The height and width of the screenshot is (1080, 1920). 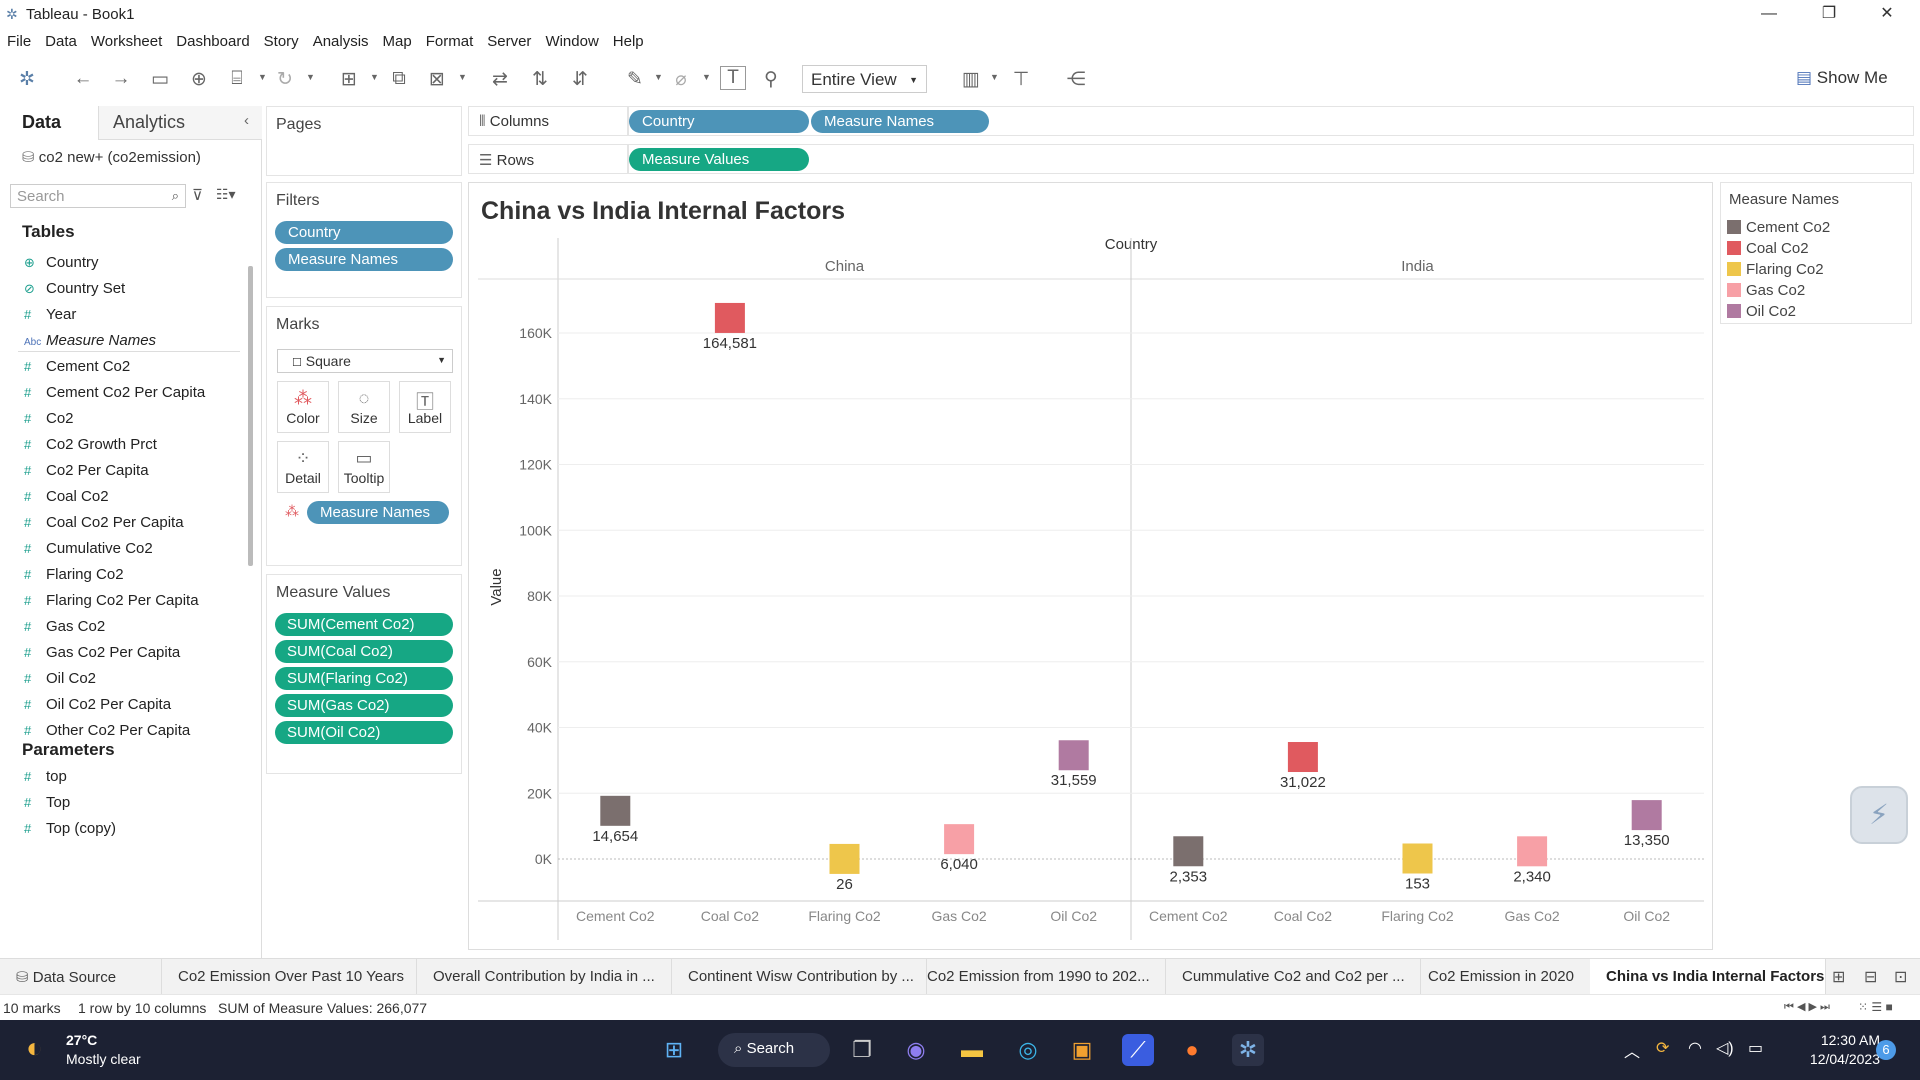 What do you see at coordinates (1755, 1048) in the screenshot?
I see `battery-icon: ▭` at bounding box center [1755, 1048].